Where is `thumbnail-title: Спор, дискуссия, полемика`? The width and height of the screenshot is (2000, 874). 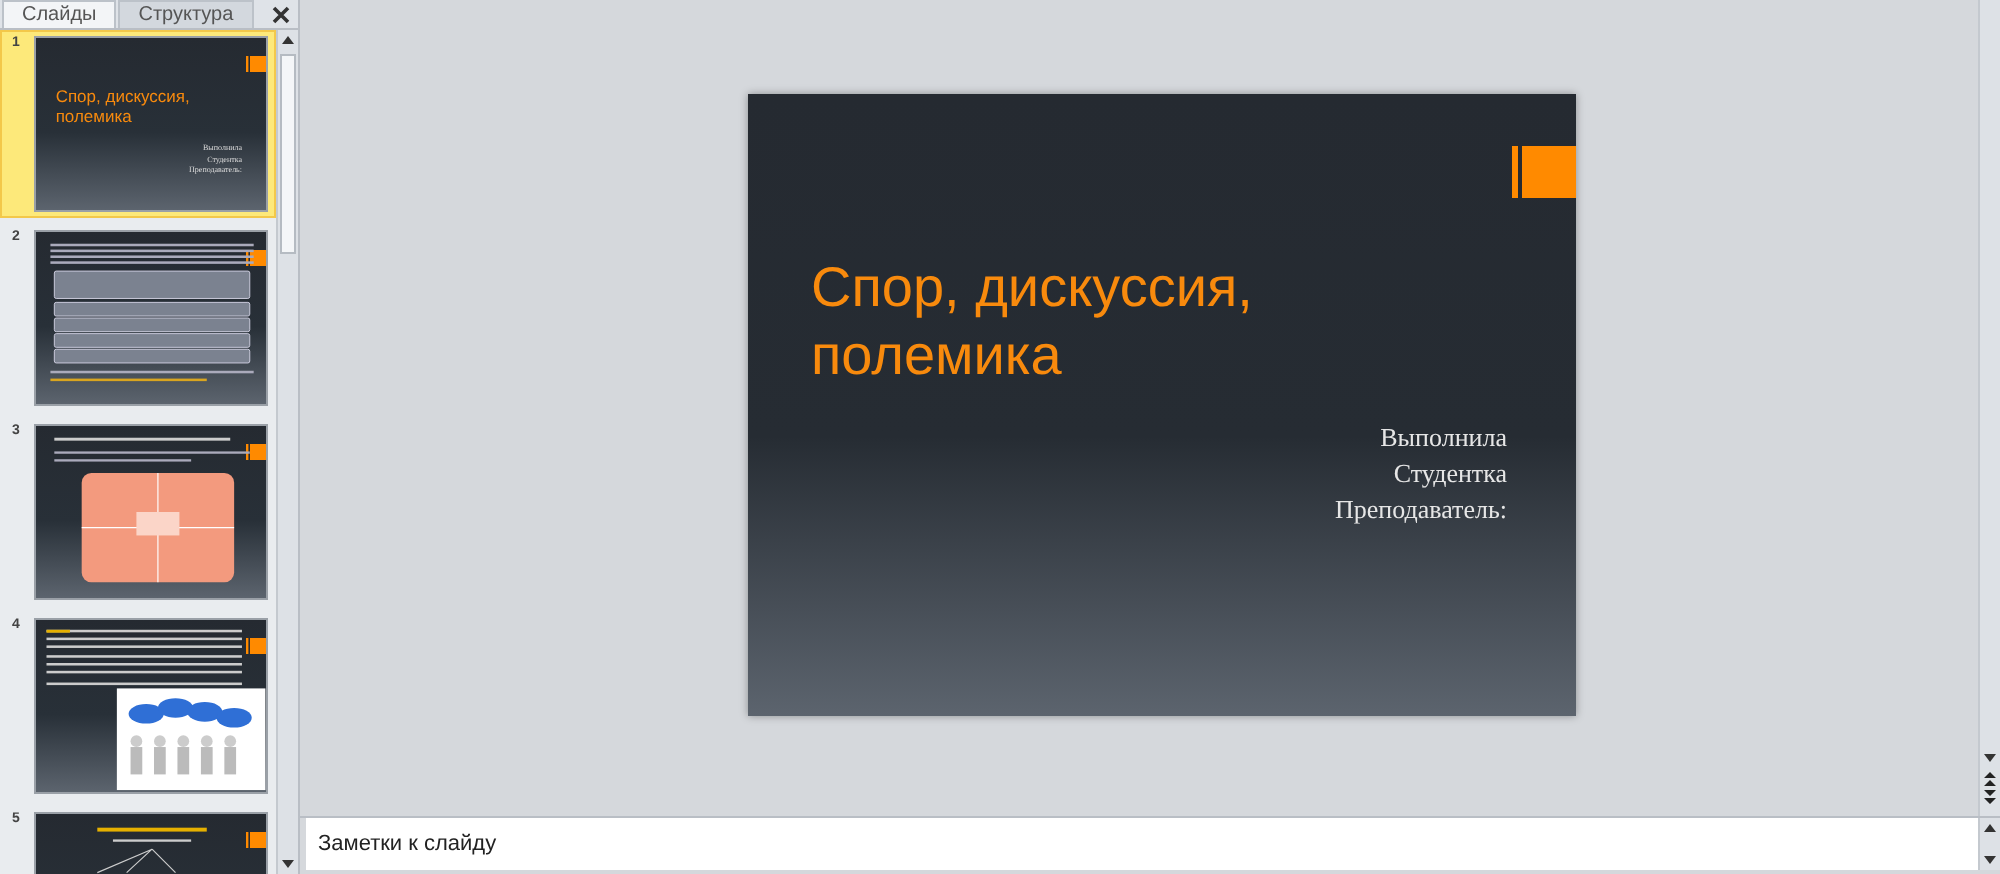 thumbnail-title: Спор, дискуссия, полемика is located at coordinates (123, 106).